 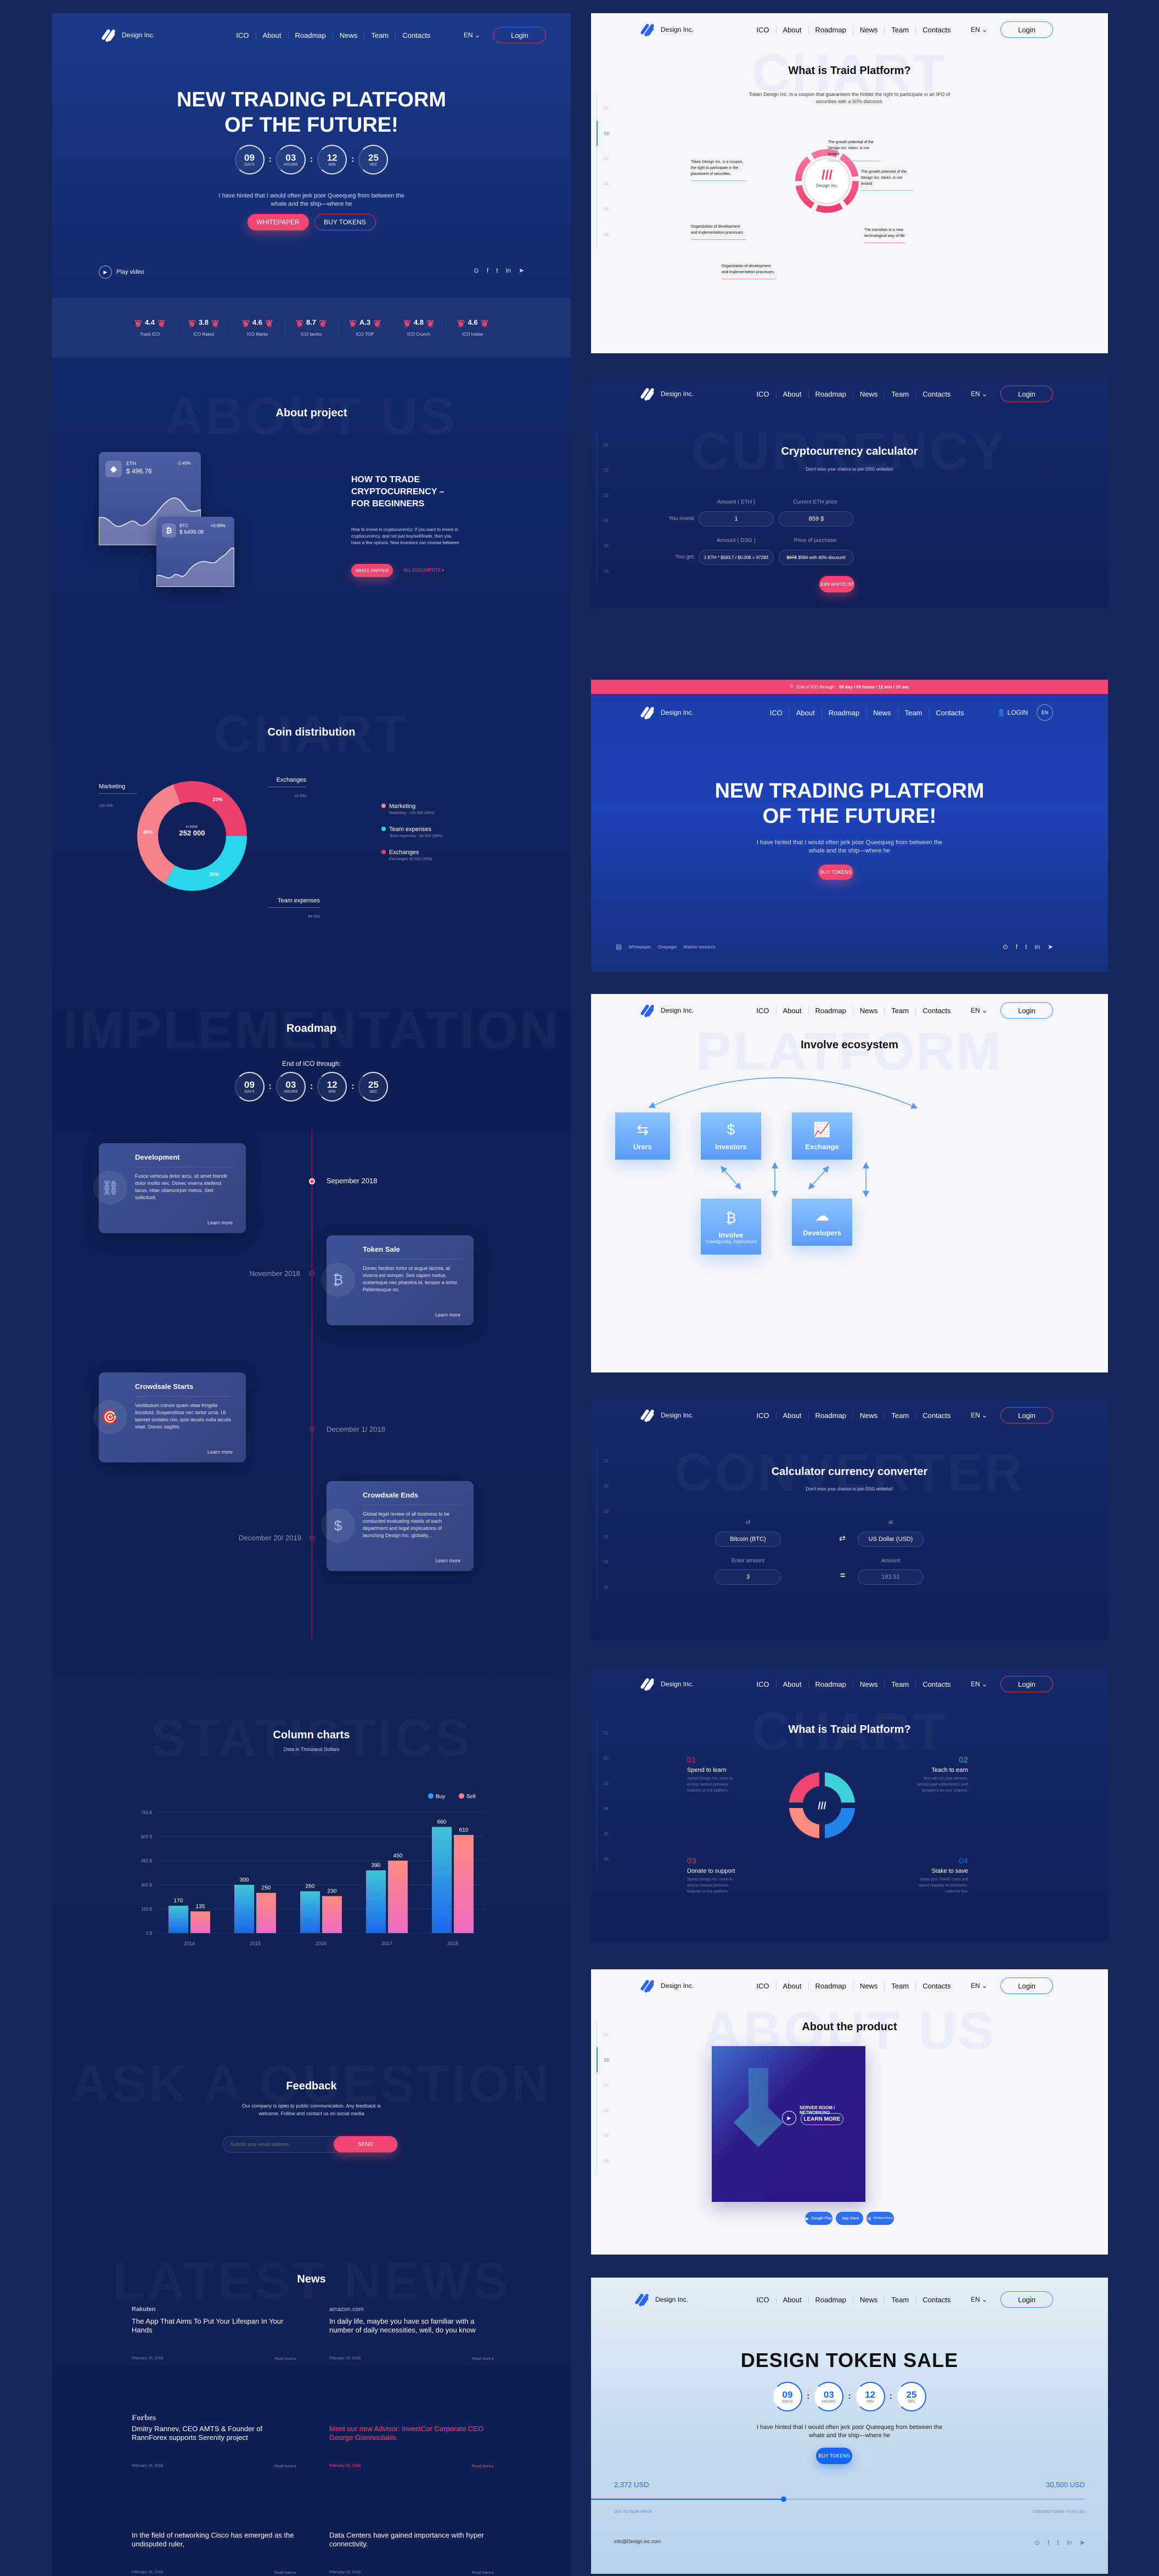 I want to click on play-button: ▶, so click(x=789, y=2118).